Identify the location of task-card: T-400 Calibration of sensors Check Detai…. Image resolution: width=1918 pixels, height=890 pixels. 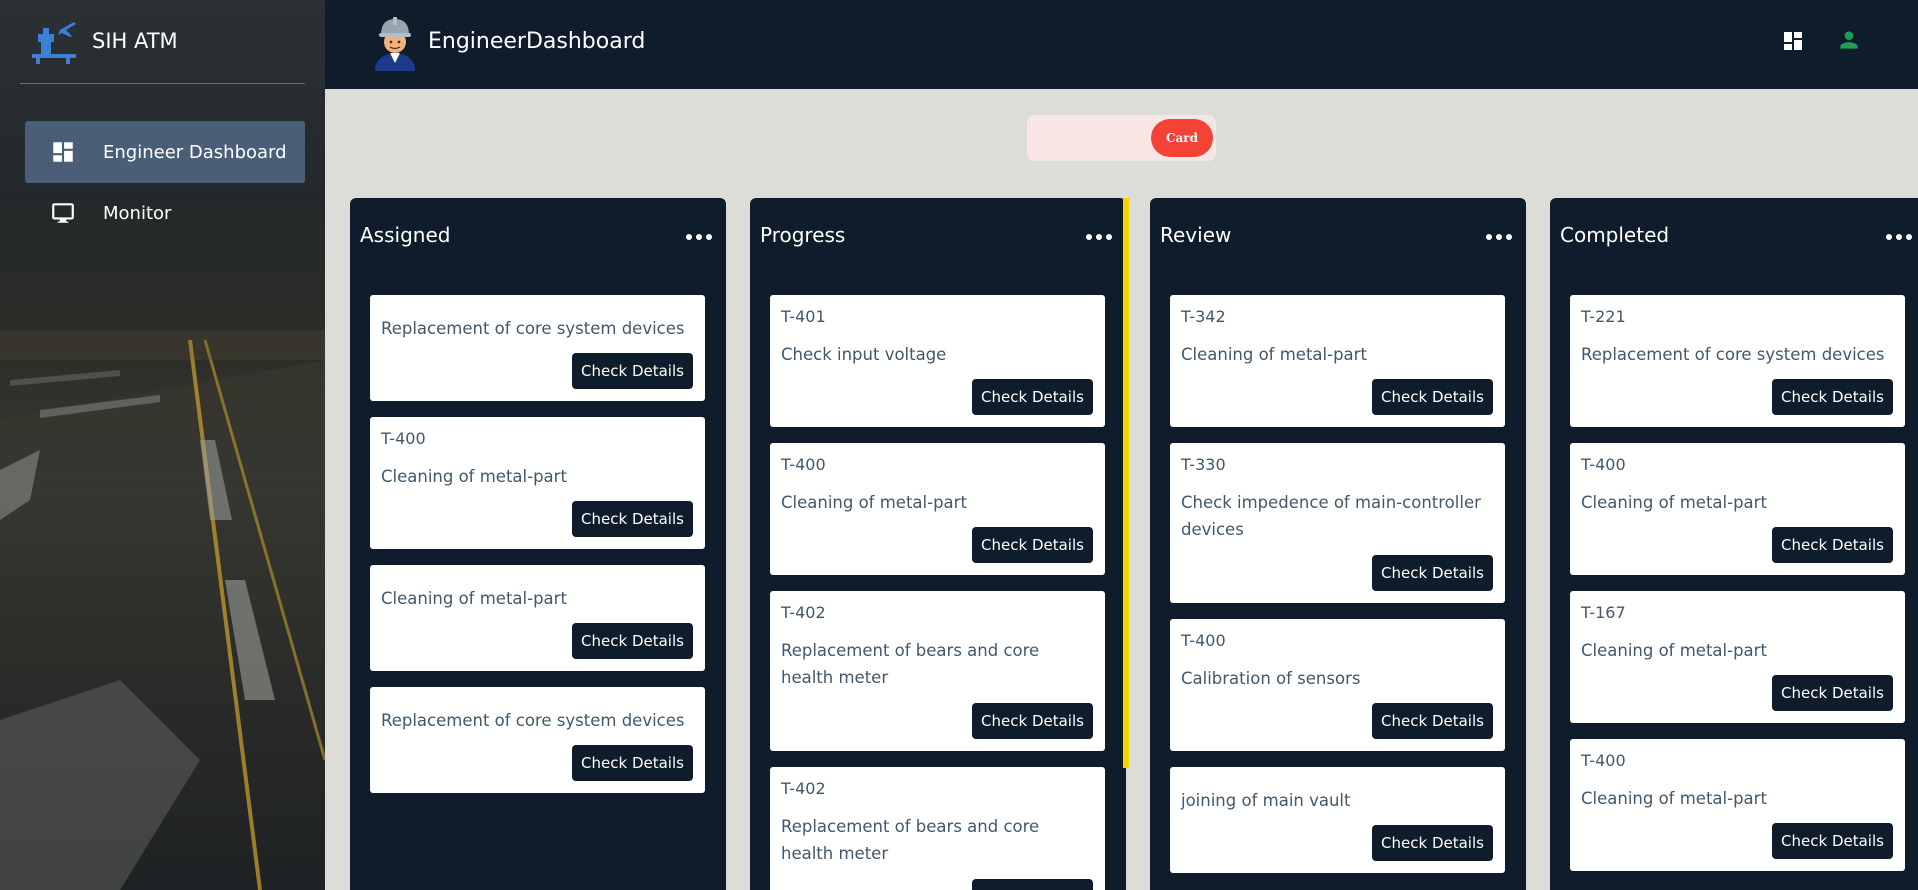
(1337, 685).